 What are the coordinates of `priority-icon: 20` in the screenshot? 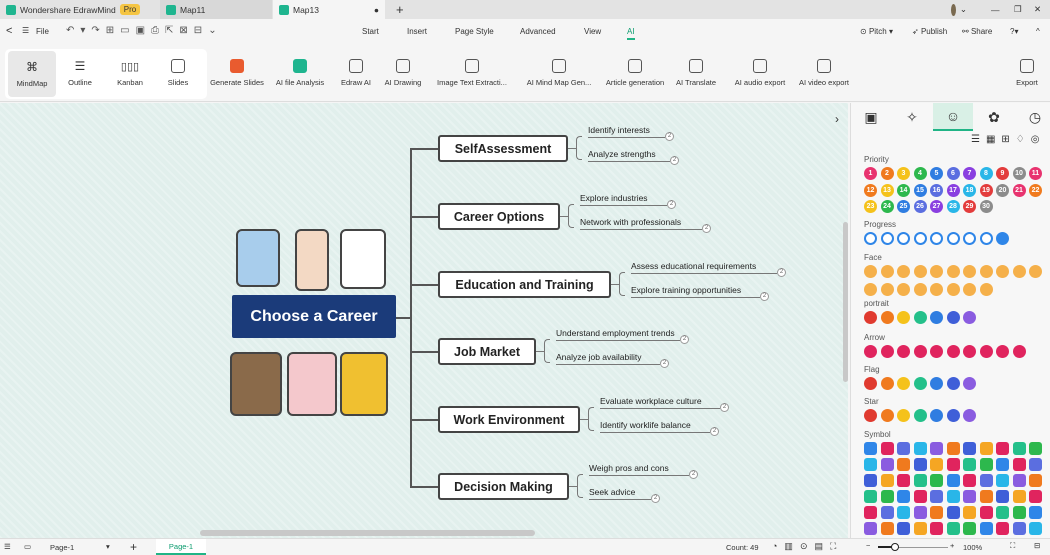 It's located at (1002, 190).